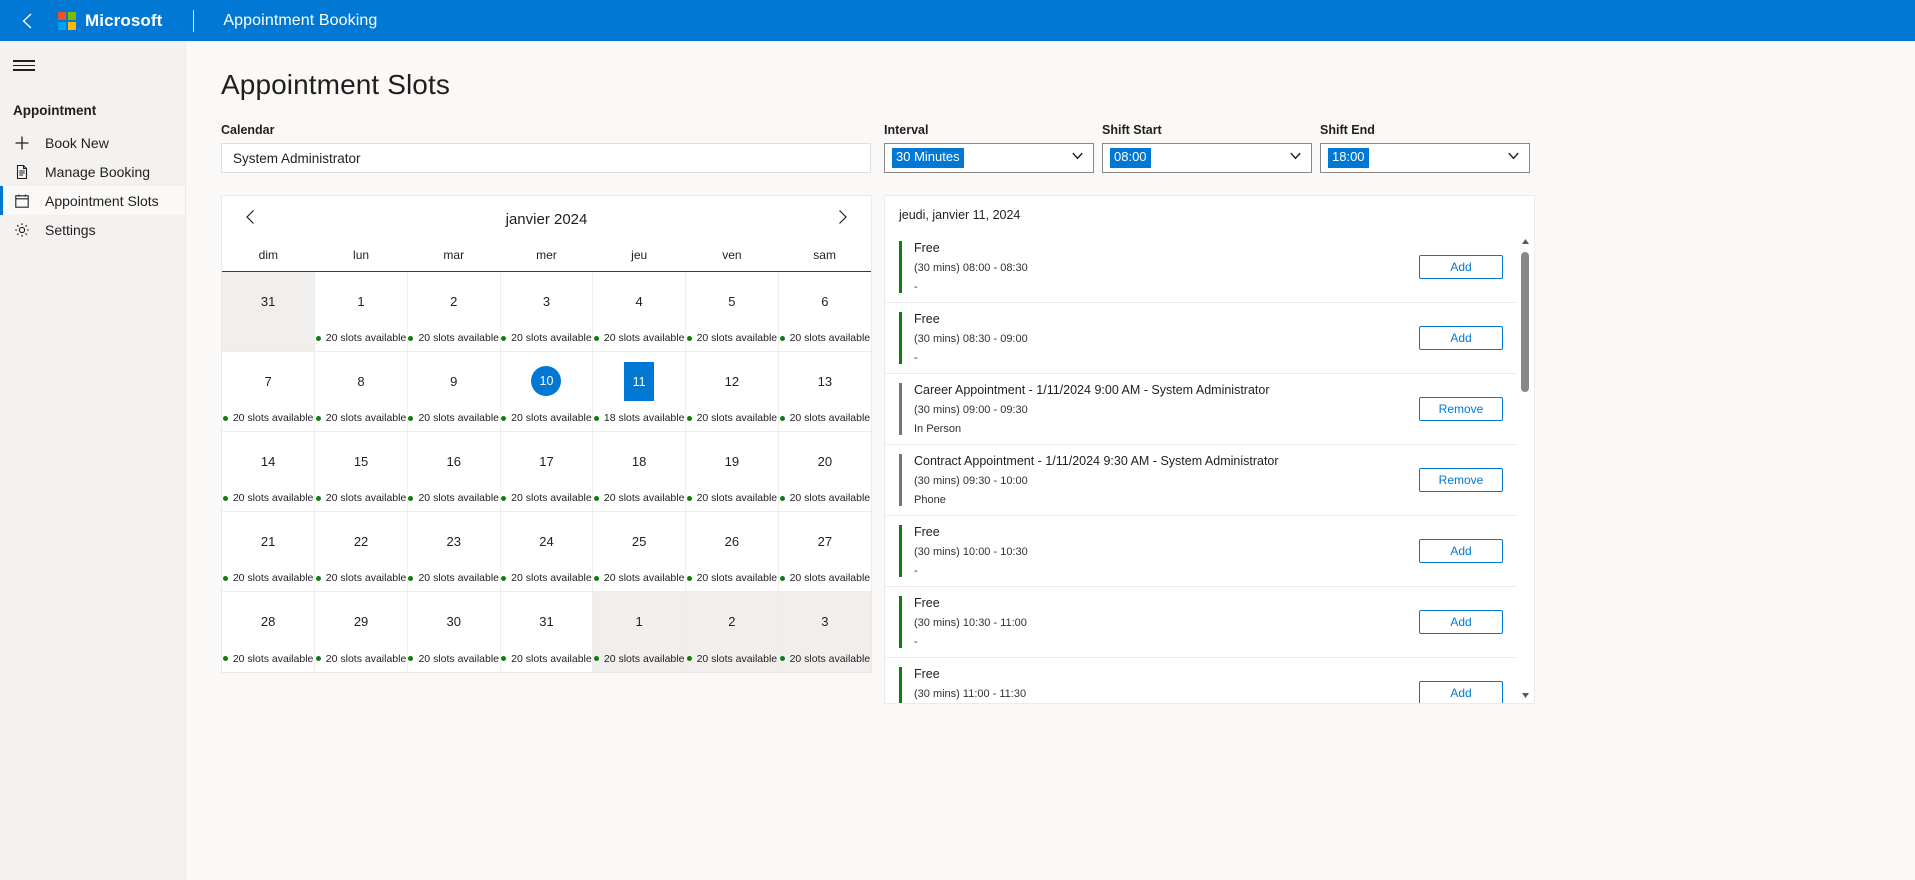  Describe the element at coordinates (547, 391) in the screenshot. I see `calendar-day-cell: 10 20 slots available` at that location.